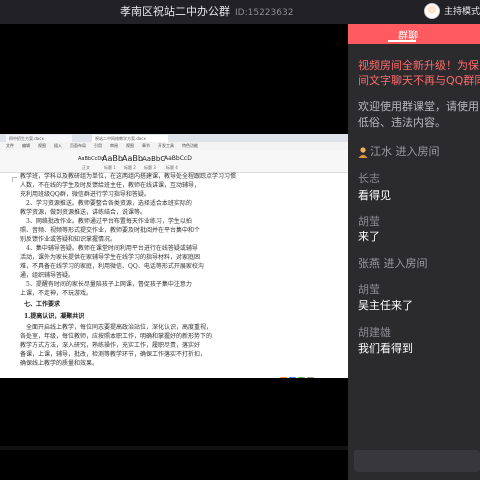  I want to click on chat-input, so click(417, 461).